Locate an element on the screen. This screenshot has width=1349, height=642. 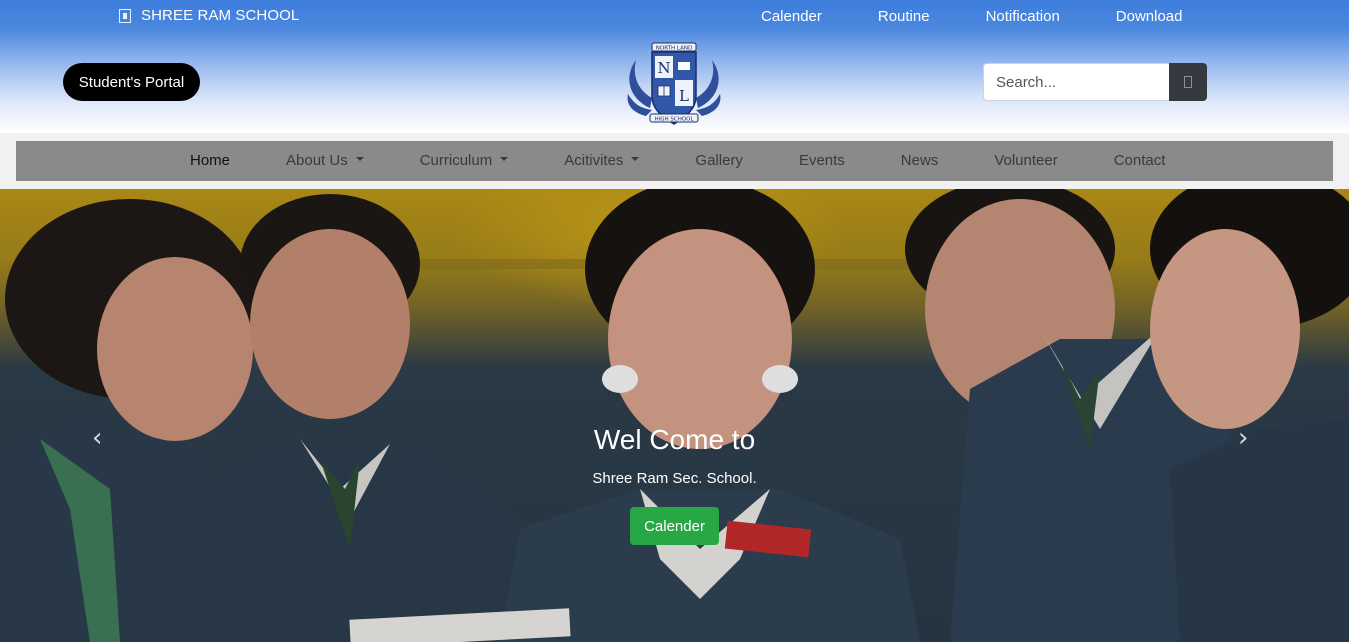
logo-bottom-text: HIGH SCHOOL is located at coordinates (674, 120).